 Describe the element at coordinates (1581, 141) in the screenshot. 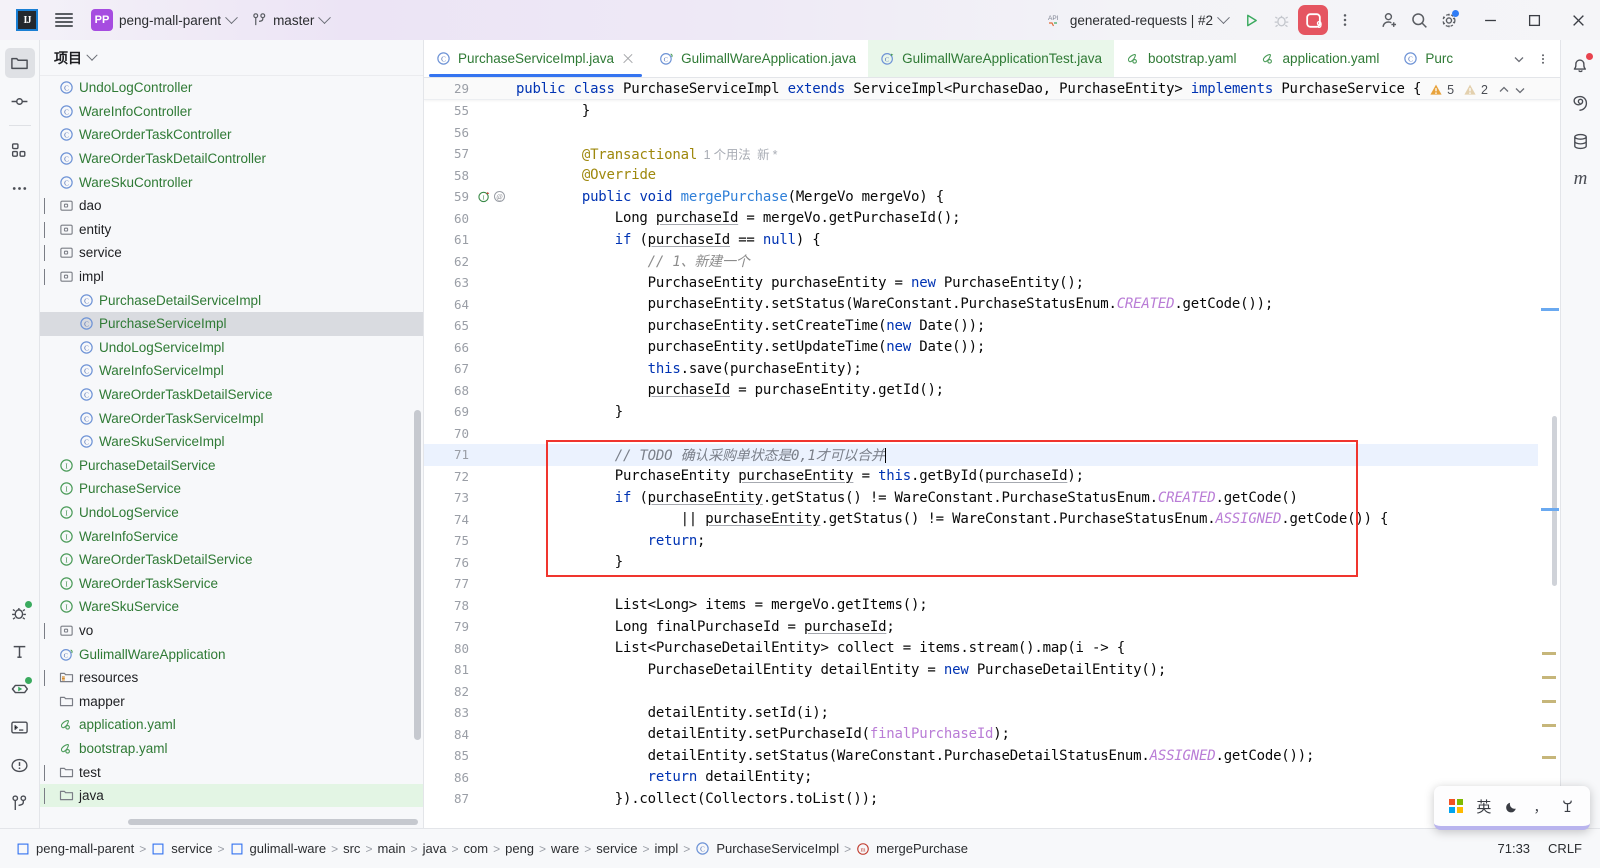

I see `sidebar-item-database` at that location.